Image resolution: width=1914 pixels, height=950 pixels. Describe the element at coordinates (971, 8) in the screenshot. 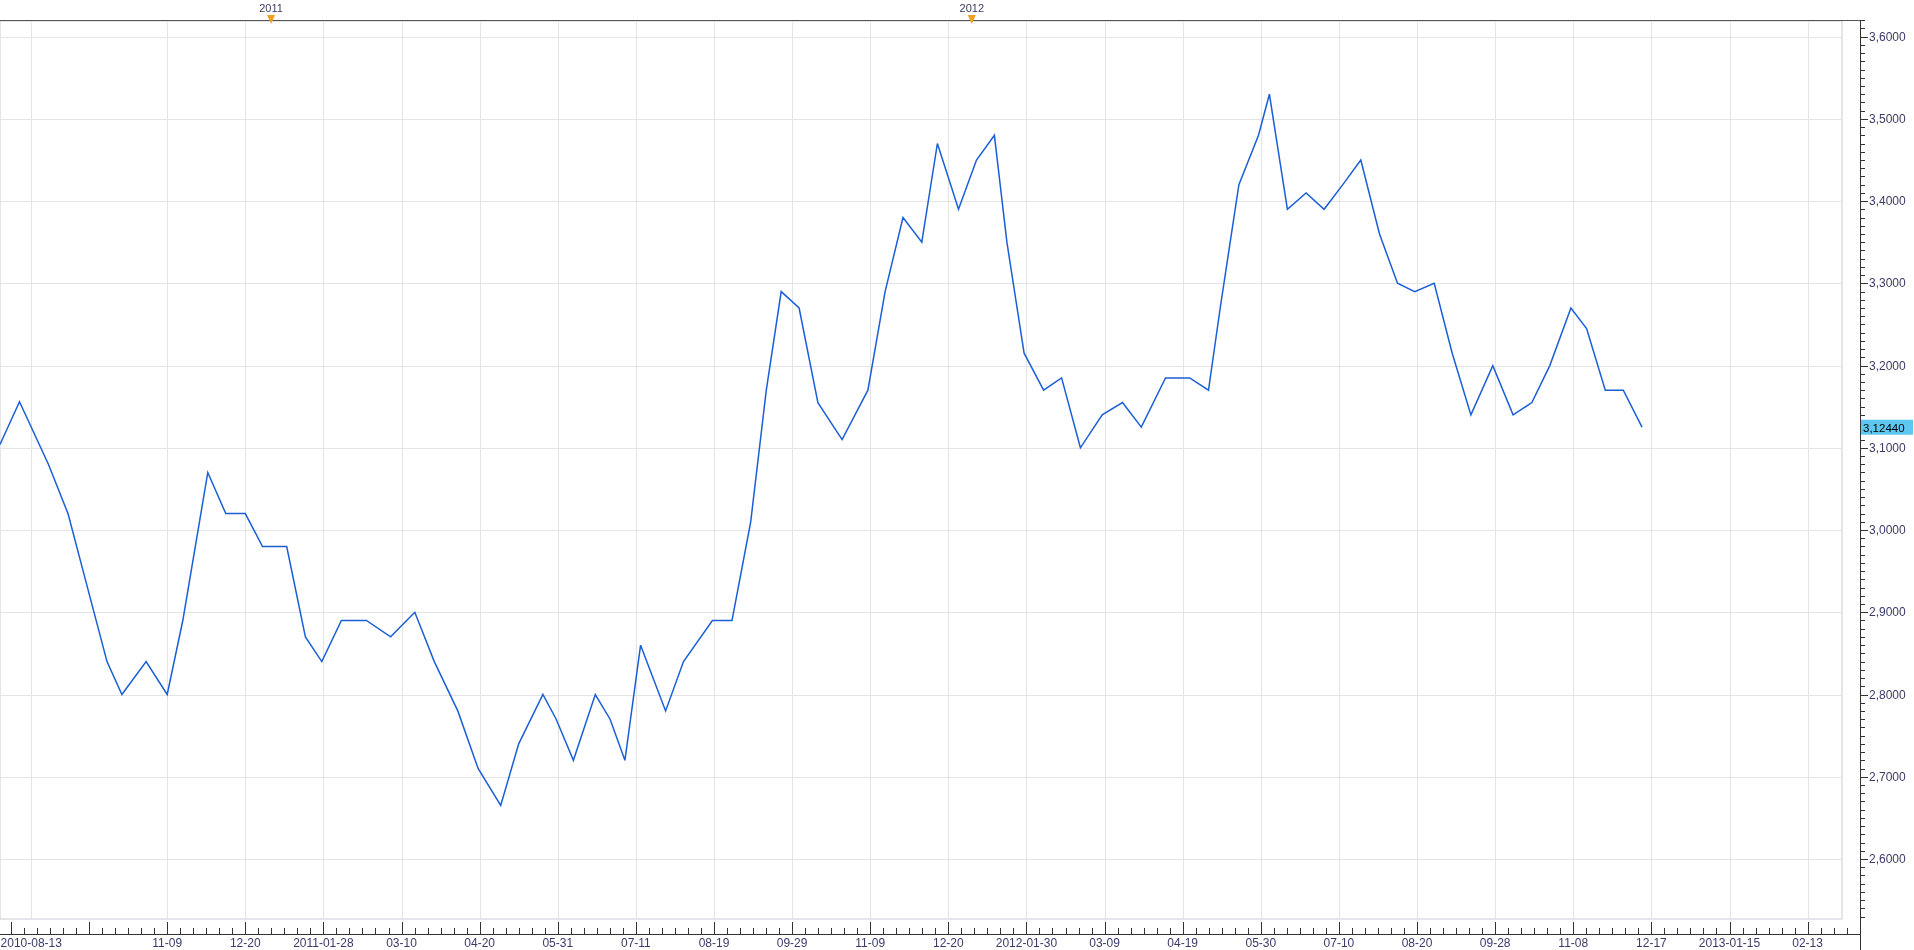

I see `year-label: 2012` at that location.